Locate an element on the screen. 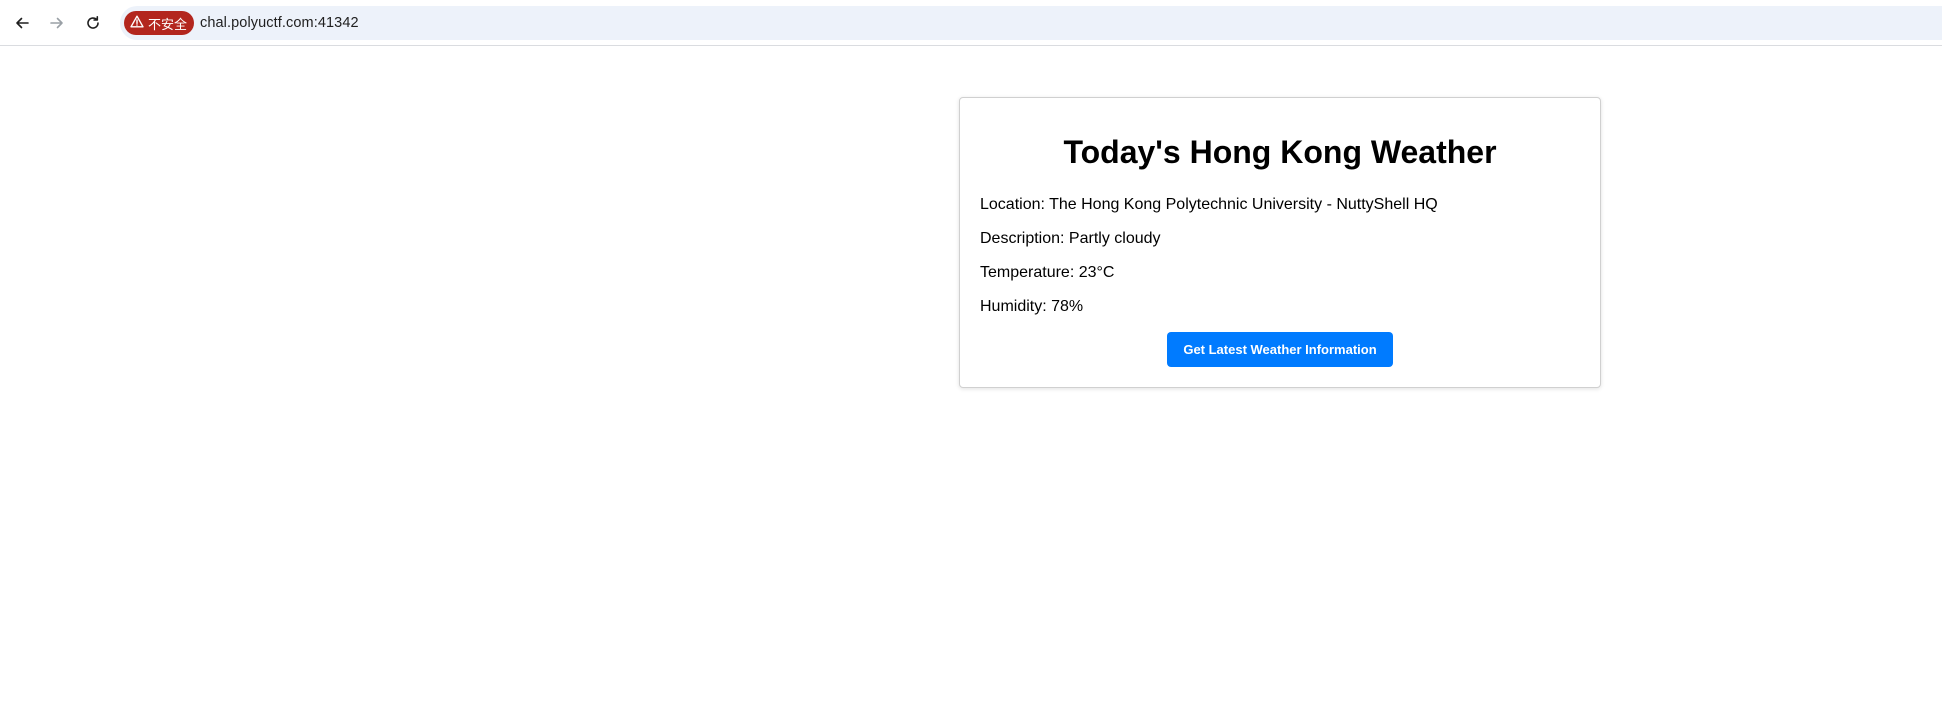 The width and height of the screenshot is (1942, 708). humidity-value: 78% is located at coordinates (1067, 306).